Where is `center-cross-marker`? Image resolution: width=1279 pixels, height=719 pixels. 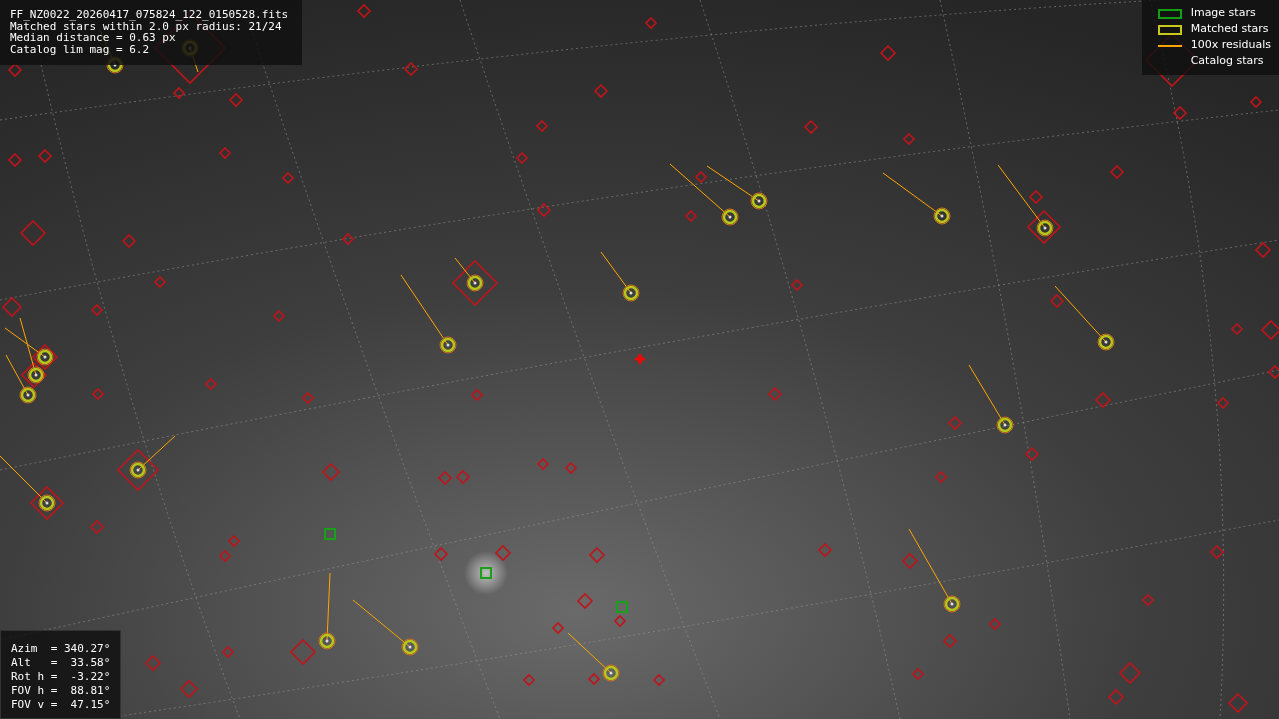
center-cross-marker is located at coordinates (640, 359).